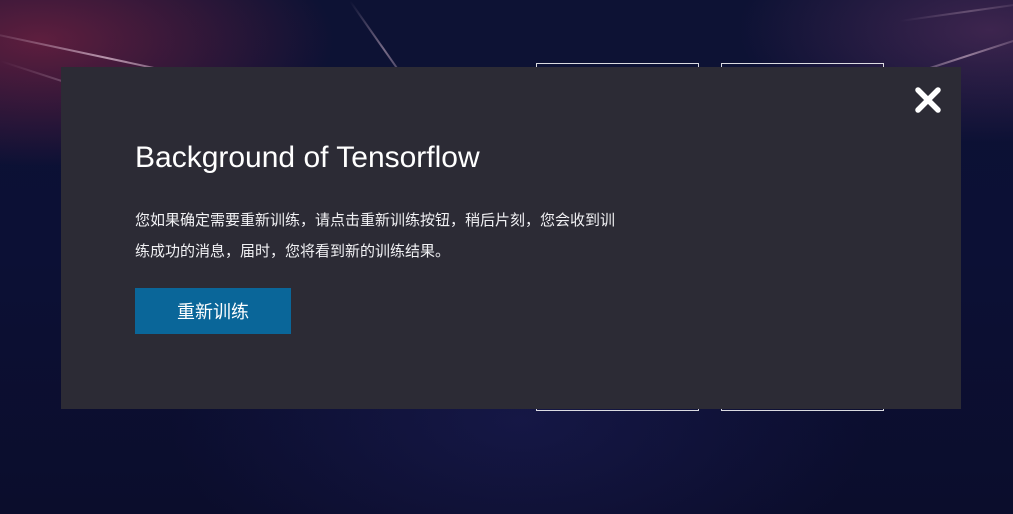 The width and height of the screenshot is (1013, 514). I want to click on light-streak, so click(956, 11).